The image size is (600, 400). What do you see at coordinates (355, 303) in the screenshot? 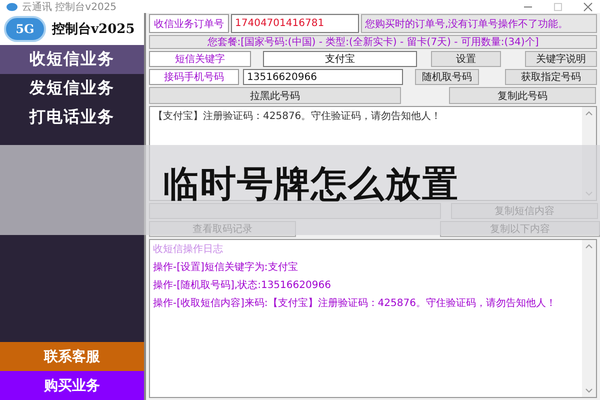
I see `log-line: 操作-[收取短信内容]来码:【支付宝】注册验证码：425876。守住验证码，请勿告知他人！` at bounding box center [355, 303].